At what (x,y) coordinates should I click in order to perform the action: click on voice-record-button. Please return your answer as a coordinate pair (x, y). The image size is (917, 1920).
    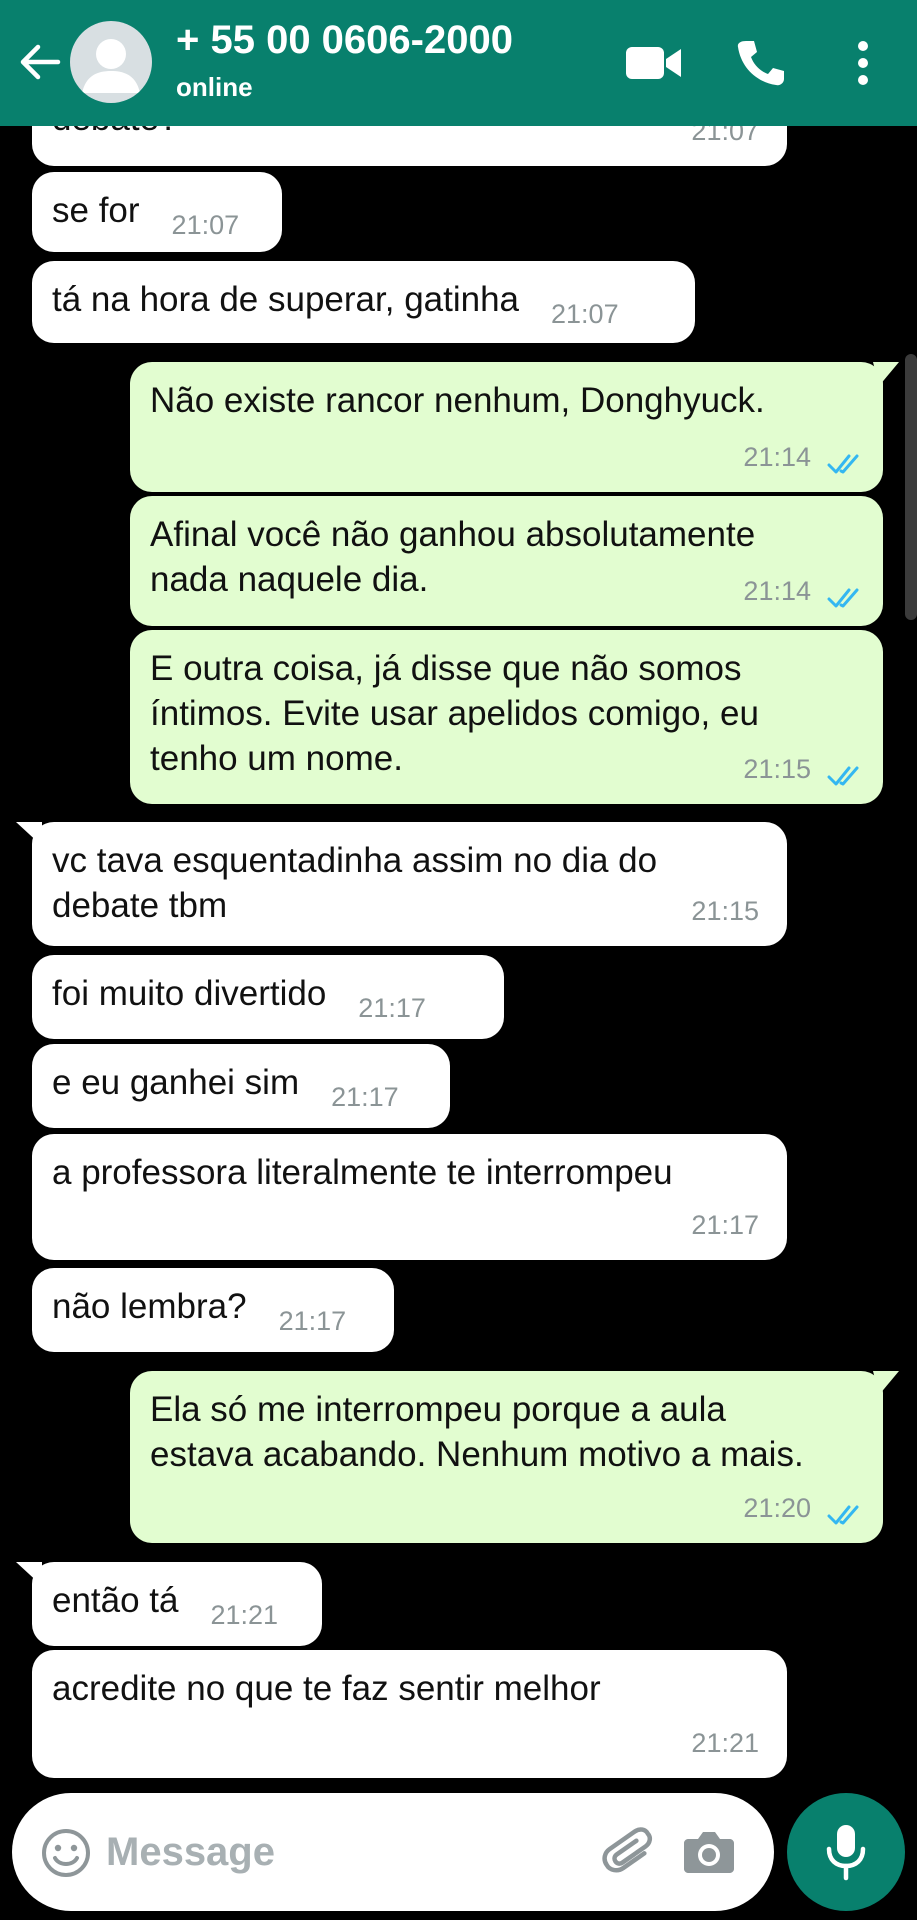
    Looking at the image, I should click on (846, 1852).